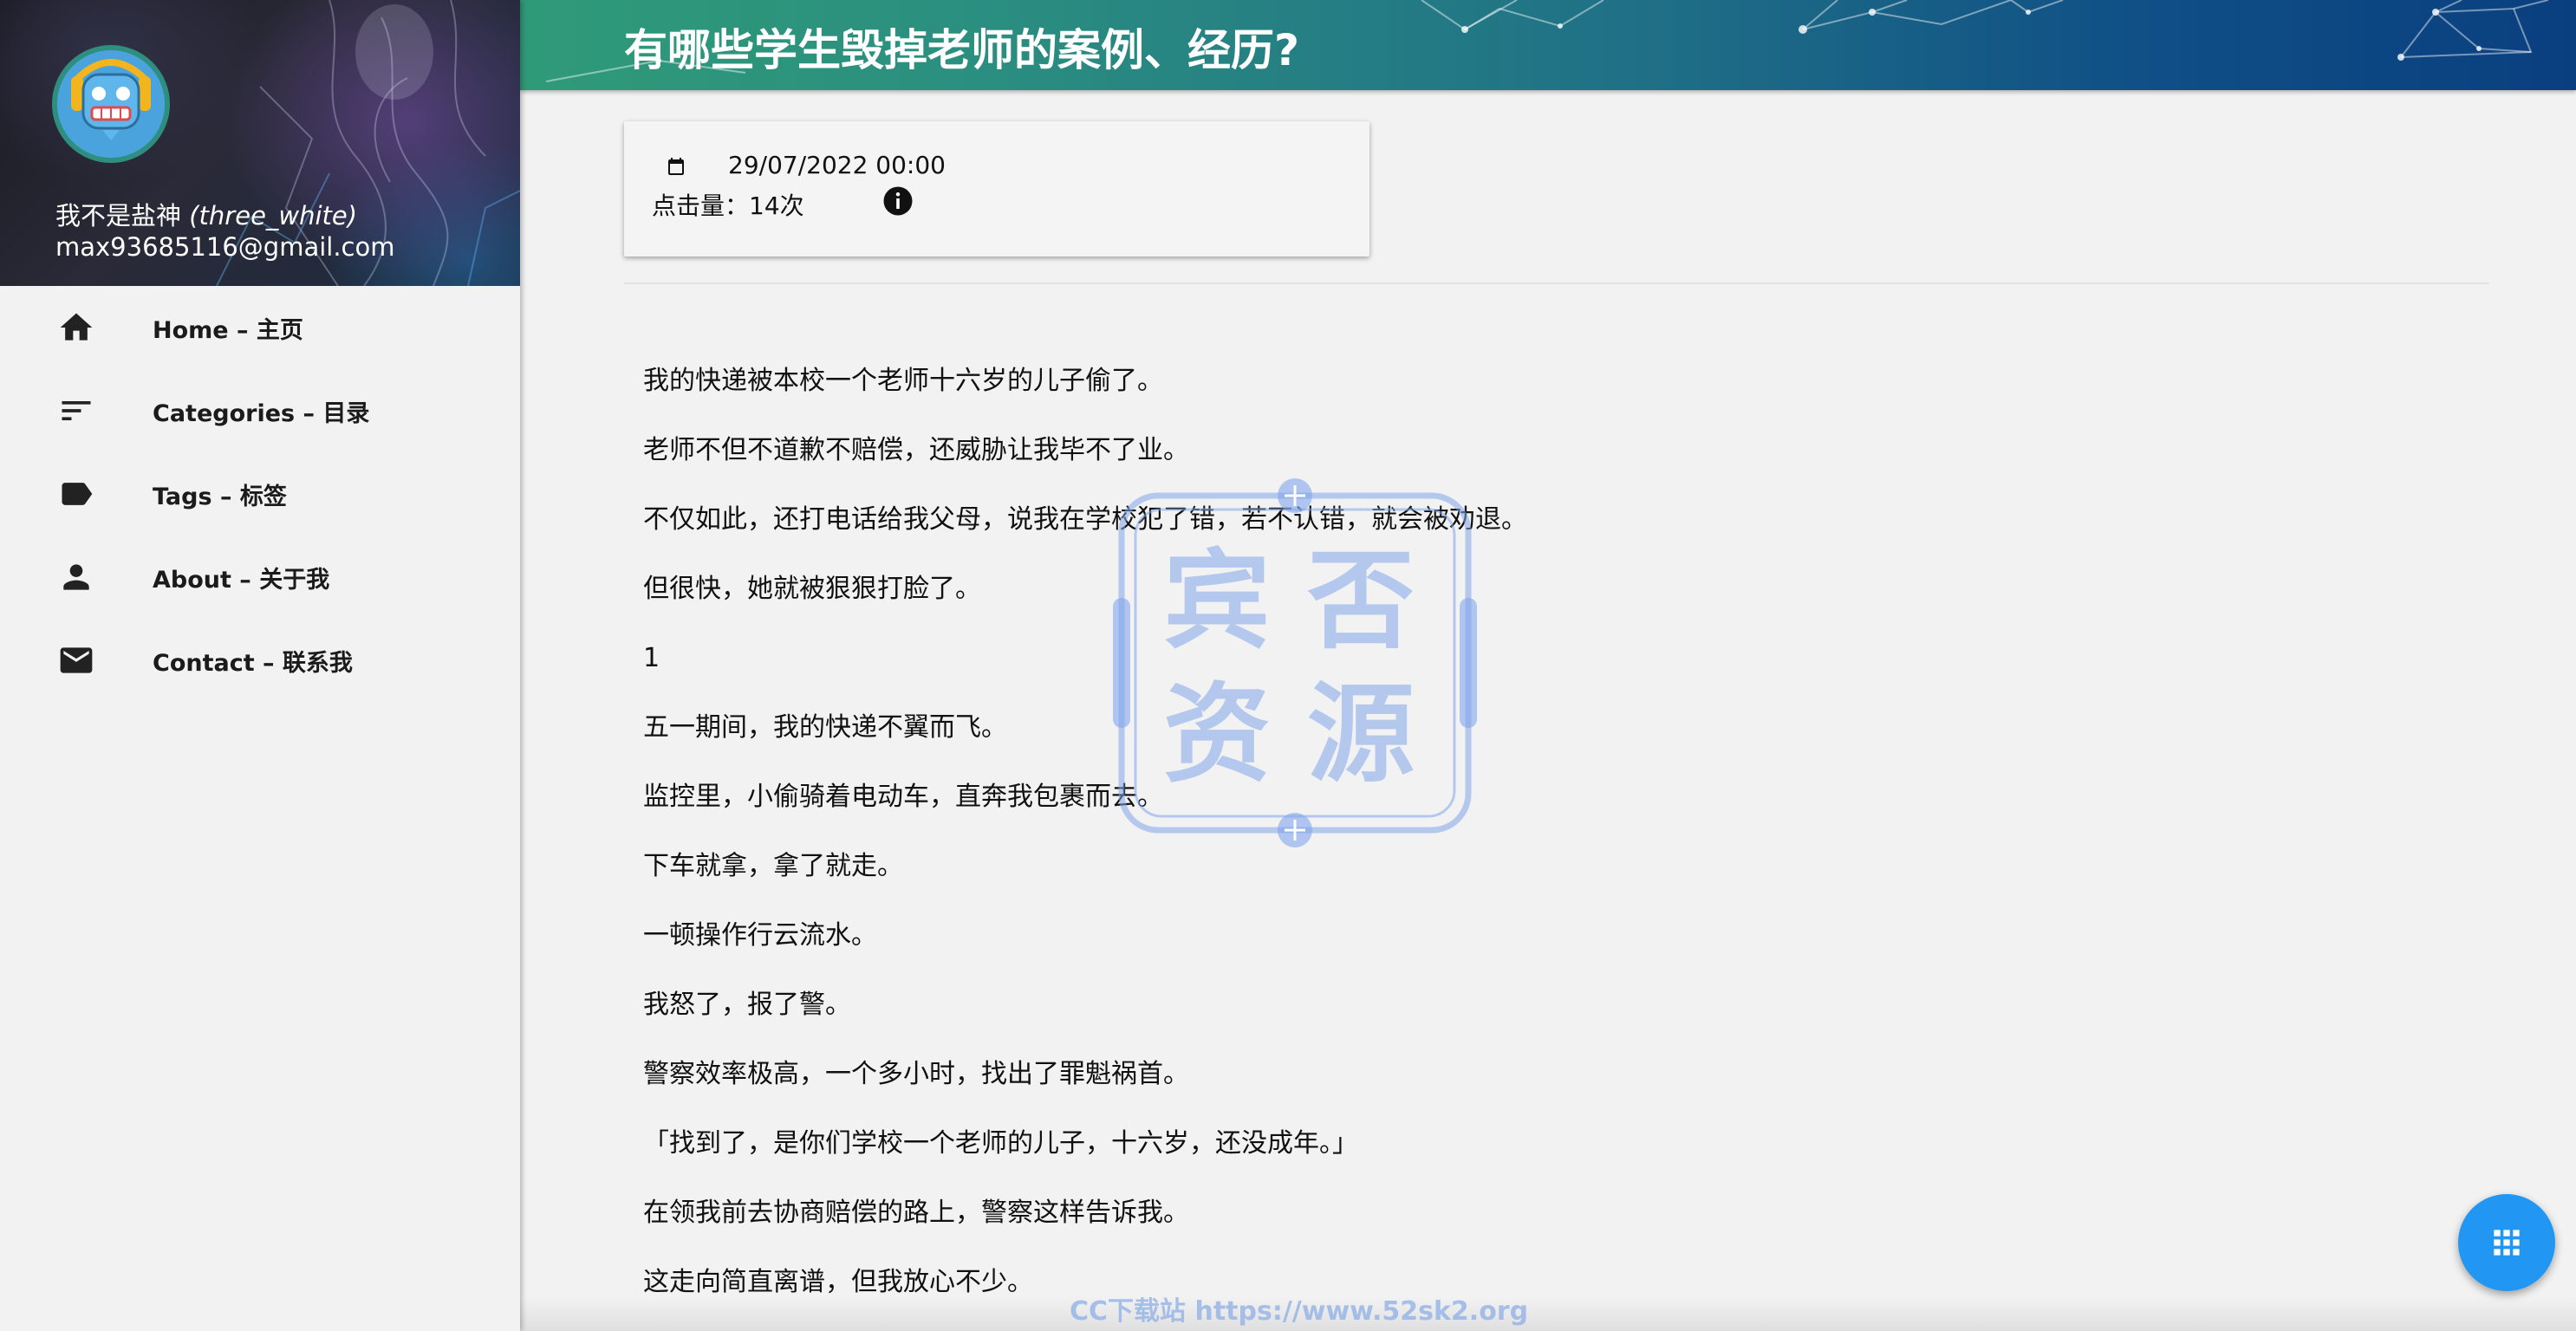 This screenshot has height=1331, width=2576. Describe the element at coordinates (676, 166) in the screenshot. I see `calendar-icon` at that location.